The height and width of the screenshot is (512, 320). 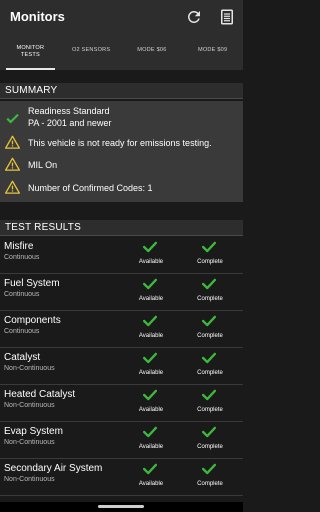 What do you see at coordinates (22, 357) in the screenshot?
I see `monitor-name: Catalyst` at bounding box center [22, 357].